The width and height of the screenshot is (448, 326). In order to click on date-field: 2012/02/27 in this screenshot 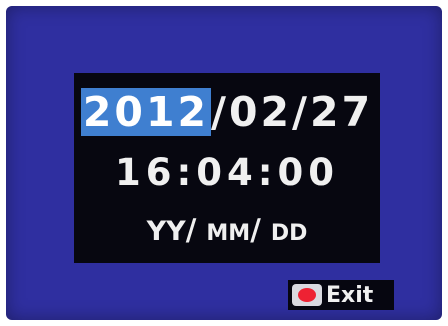, I will do `click(227, 112)`.